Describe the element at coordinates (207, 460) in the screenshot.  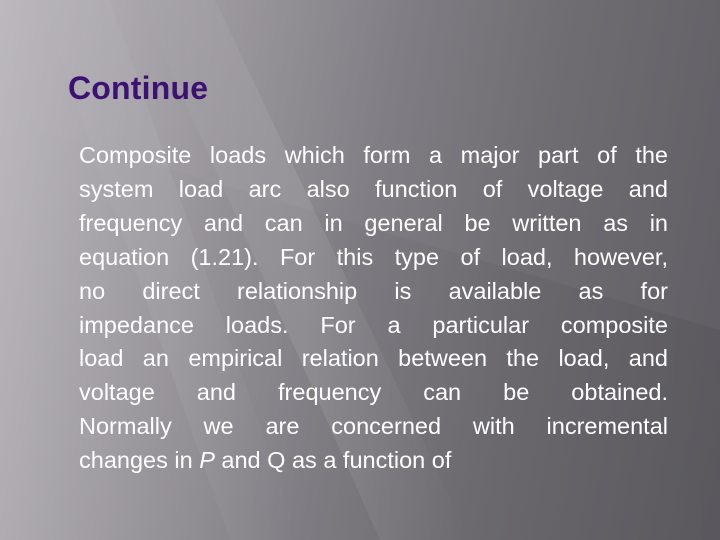
I see `variable-p: P` at that location.